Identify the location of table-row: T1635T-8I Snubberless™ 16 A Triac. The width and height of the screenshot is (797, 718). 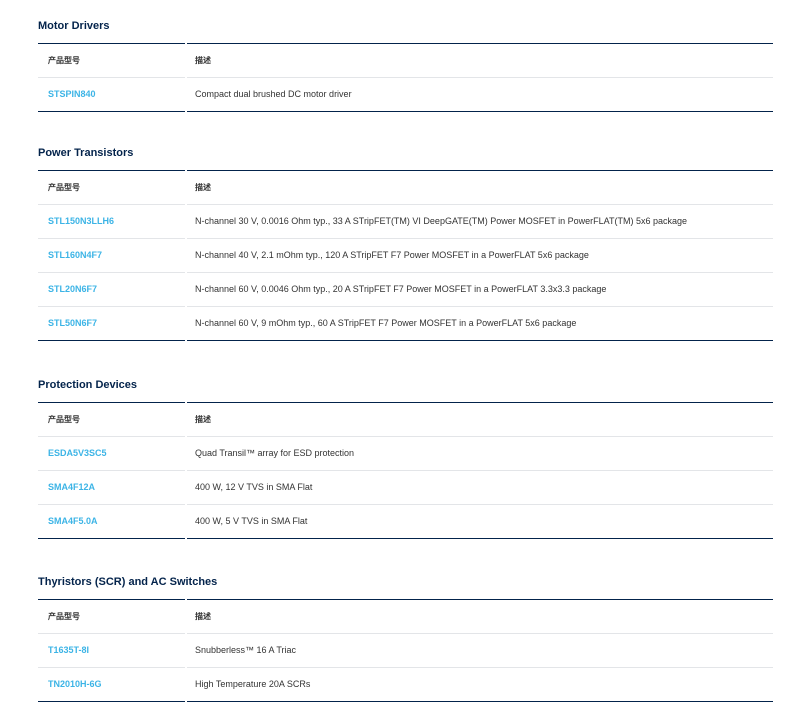
(405, 650).